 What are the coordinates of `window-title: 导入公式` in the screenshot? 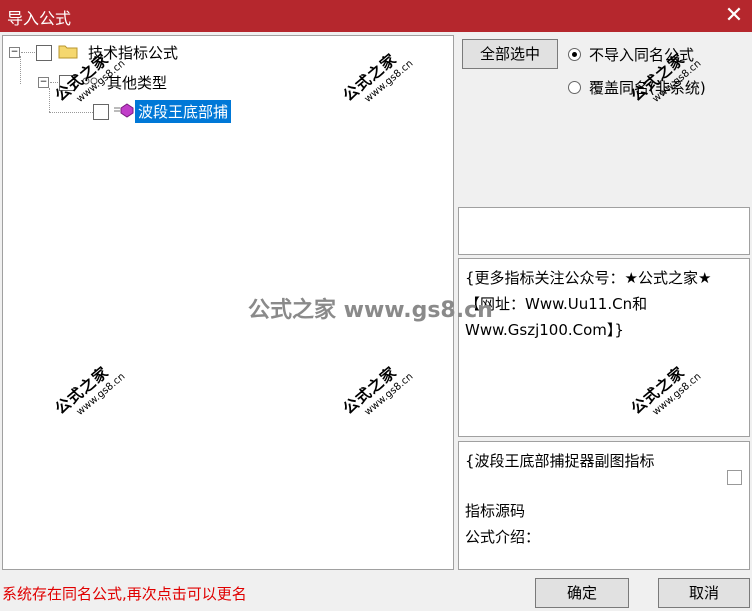 It's located at (39, 18).